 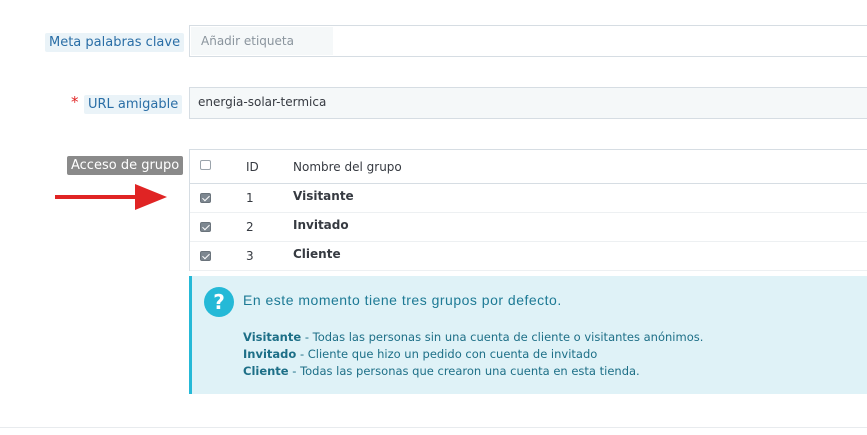 I want to click on friendly-url-input: energia-solar-termica, so click(x=528, y=103).